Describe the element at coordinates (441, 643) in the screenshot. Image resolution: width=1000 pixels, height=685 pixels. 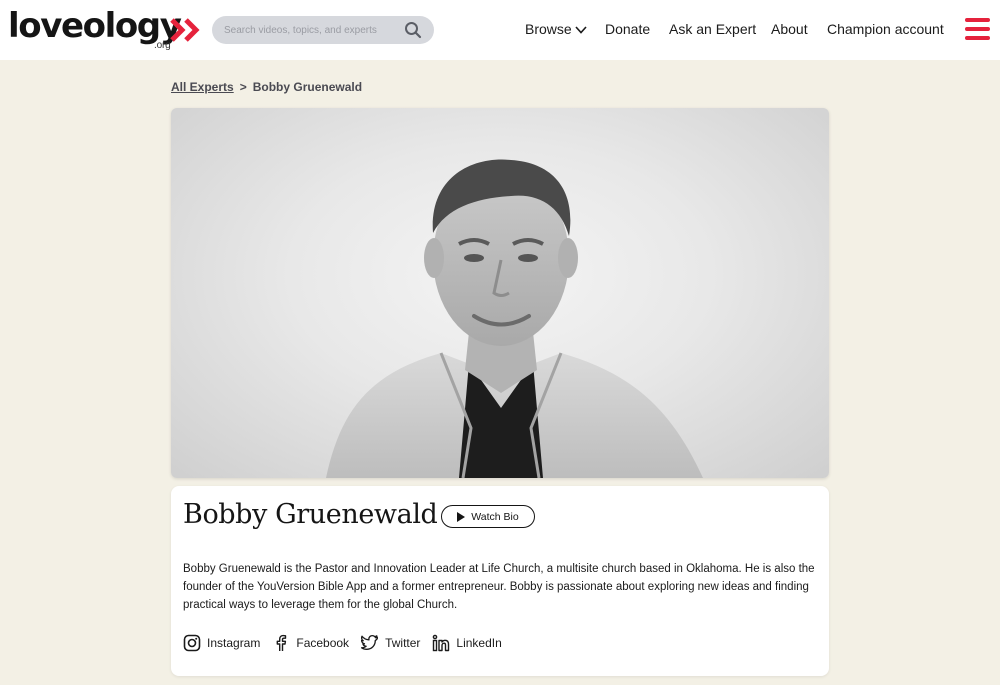
I see `linkedin-icon` at that location.